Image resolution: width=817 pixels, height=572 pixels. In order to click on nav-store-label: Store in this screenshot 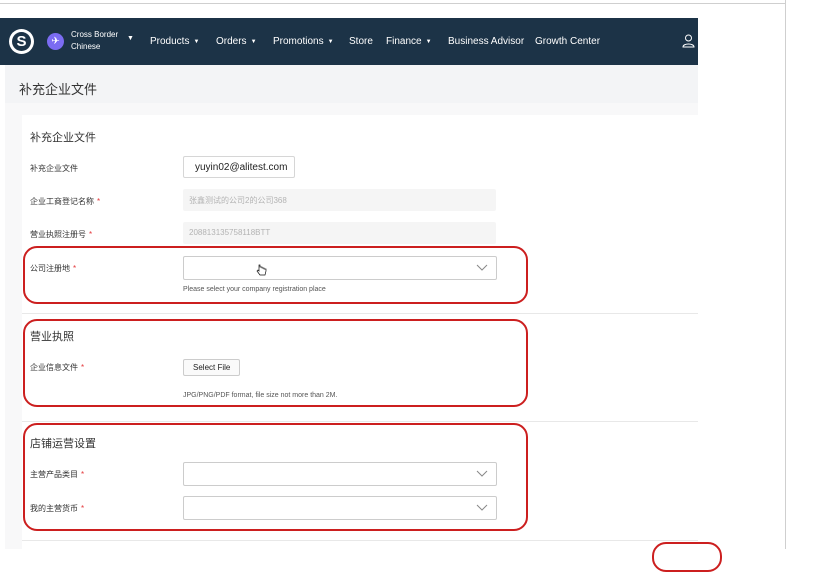, I will do `click(361, 41)`.